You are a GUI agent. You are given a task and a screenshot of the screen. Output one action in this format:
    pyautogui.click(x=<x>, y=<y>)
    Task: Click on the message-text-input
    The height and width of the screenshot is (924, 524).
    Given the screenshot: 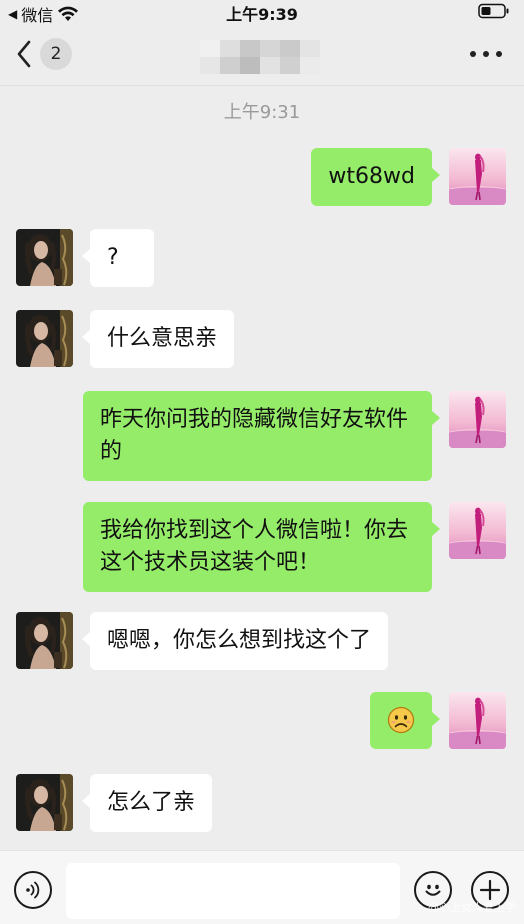 What is the action you would take?
    pyautogui.click(x=233, y=891)
    